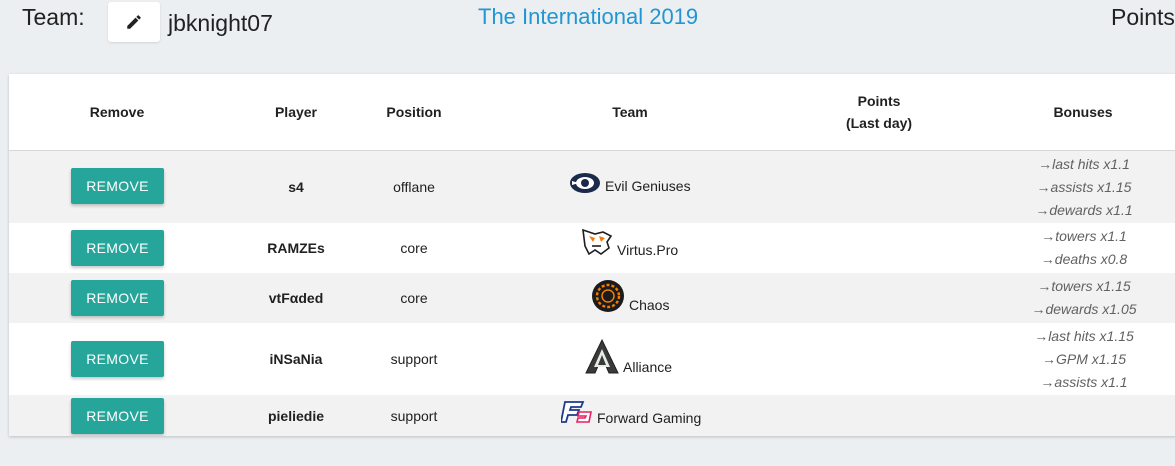  What do you see at coordinates (1084, 286) in the screenshot?
I see `bonus-item: →towers x1.15` at bounding box center [1084, 286].